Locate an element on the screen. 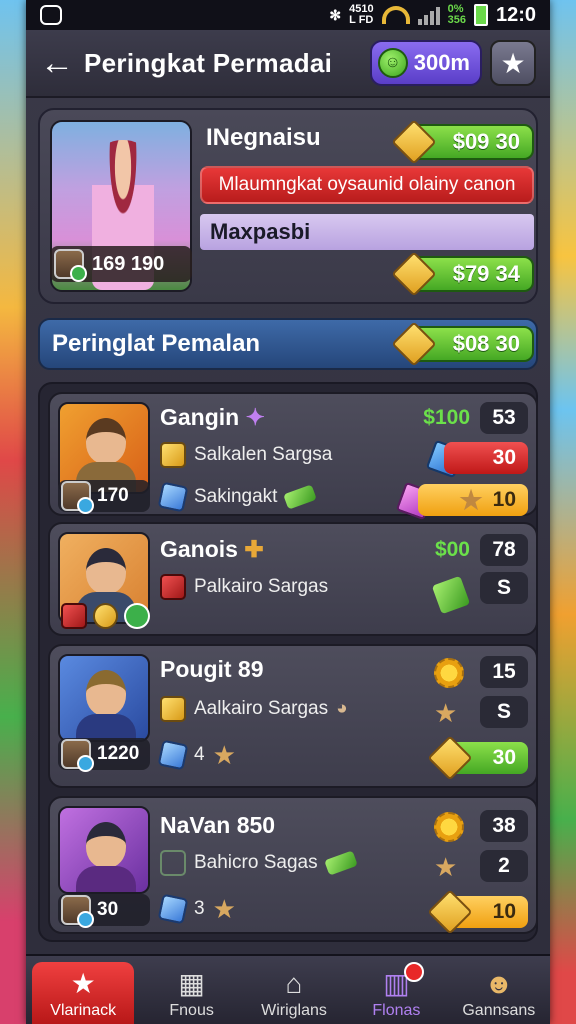 The width and height of the screenshot is (576, 1024). status-bar: ✻ 4510 L FD 0% 356 12:0 is located at coordinates (288, 15).